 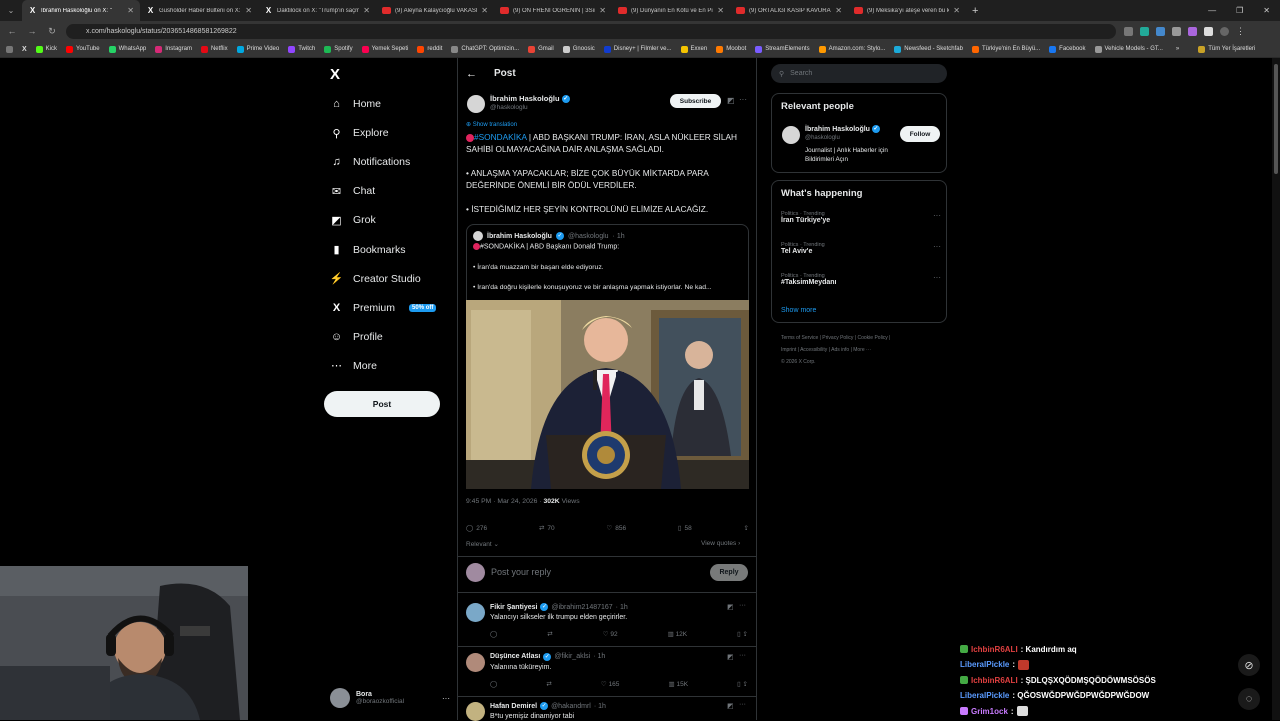 I want to click on reply-button: Reply, so click(x=729, y=572).